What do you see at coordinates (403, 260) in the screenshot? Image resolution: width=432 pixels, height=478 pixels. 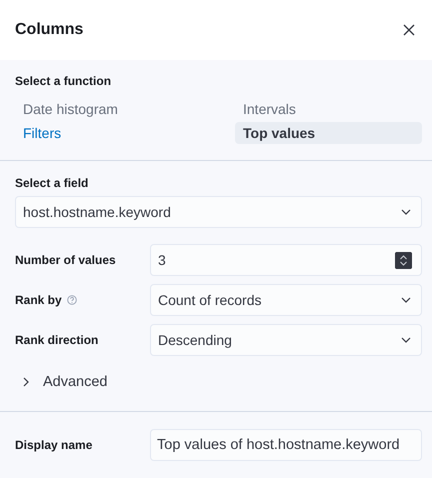 I see `stepper-icon` at bounding box center [403, 260].